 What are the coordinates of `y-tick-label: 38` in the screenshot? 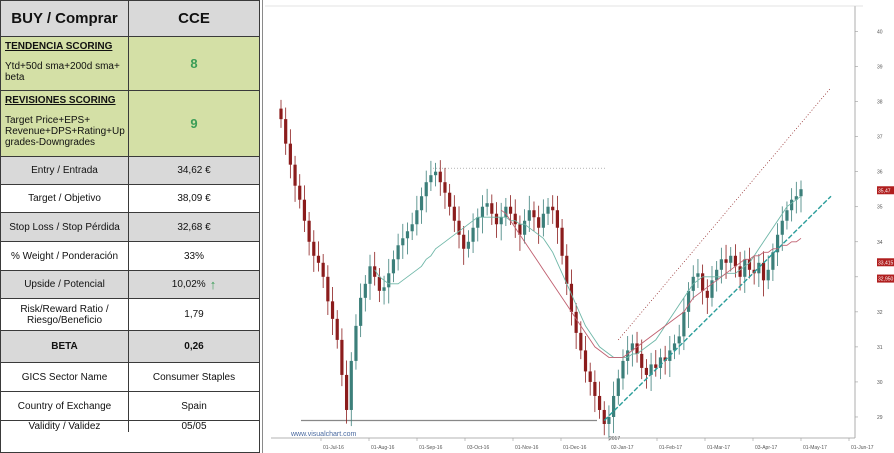 It's located at (880, 103).